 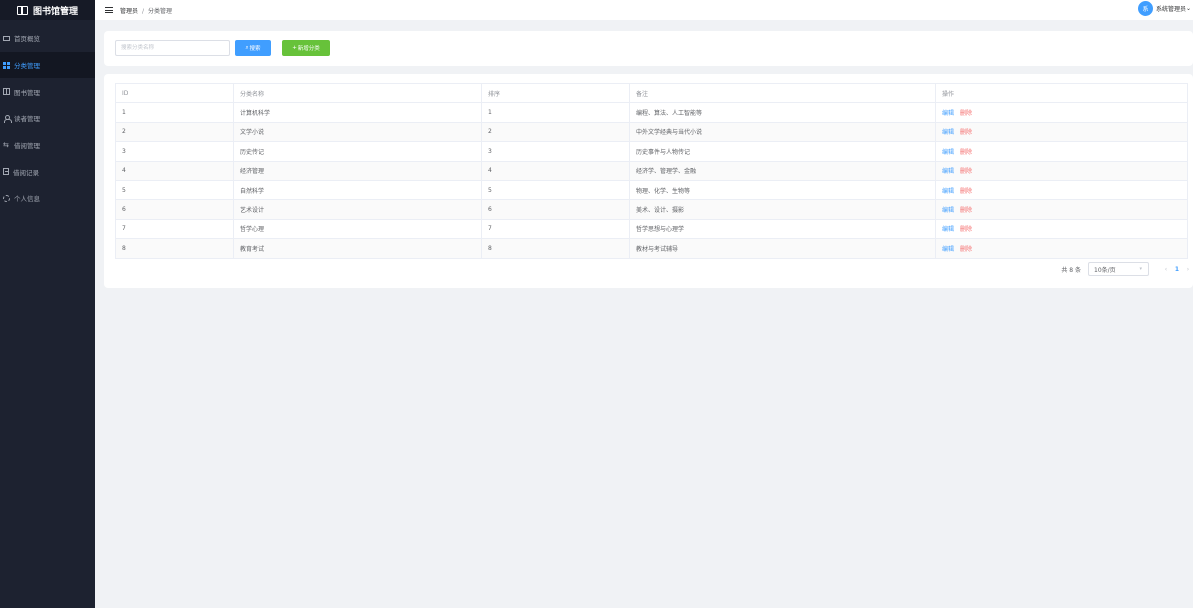 What do you see at coordinates (1170, 9) in the screenshot?
I see `username: 系统管理员` at bounding box center [1170, 9].